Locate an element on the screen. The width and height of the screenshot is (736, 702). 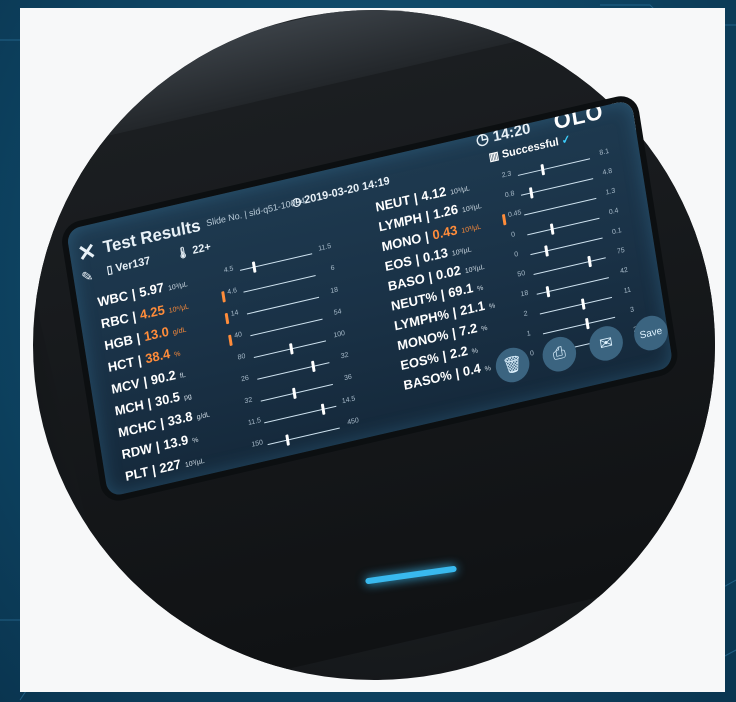
temperature-label: 🌡 22+ is located at coordinates (193, 250).